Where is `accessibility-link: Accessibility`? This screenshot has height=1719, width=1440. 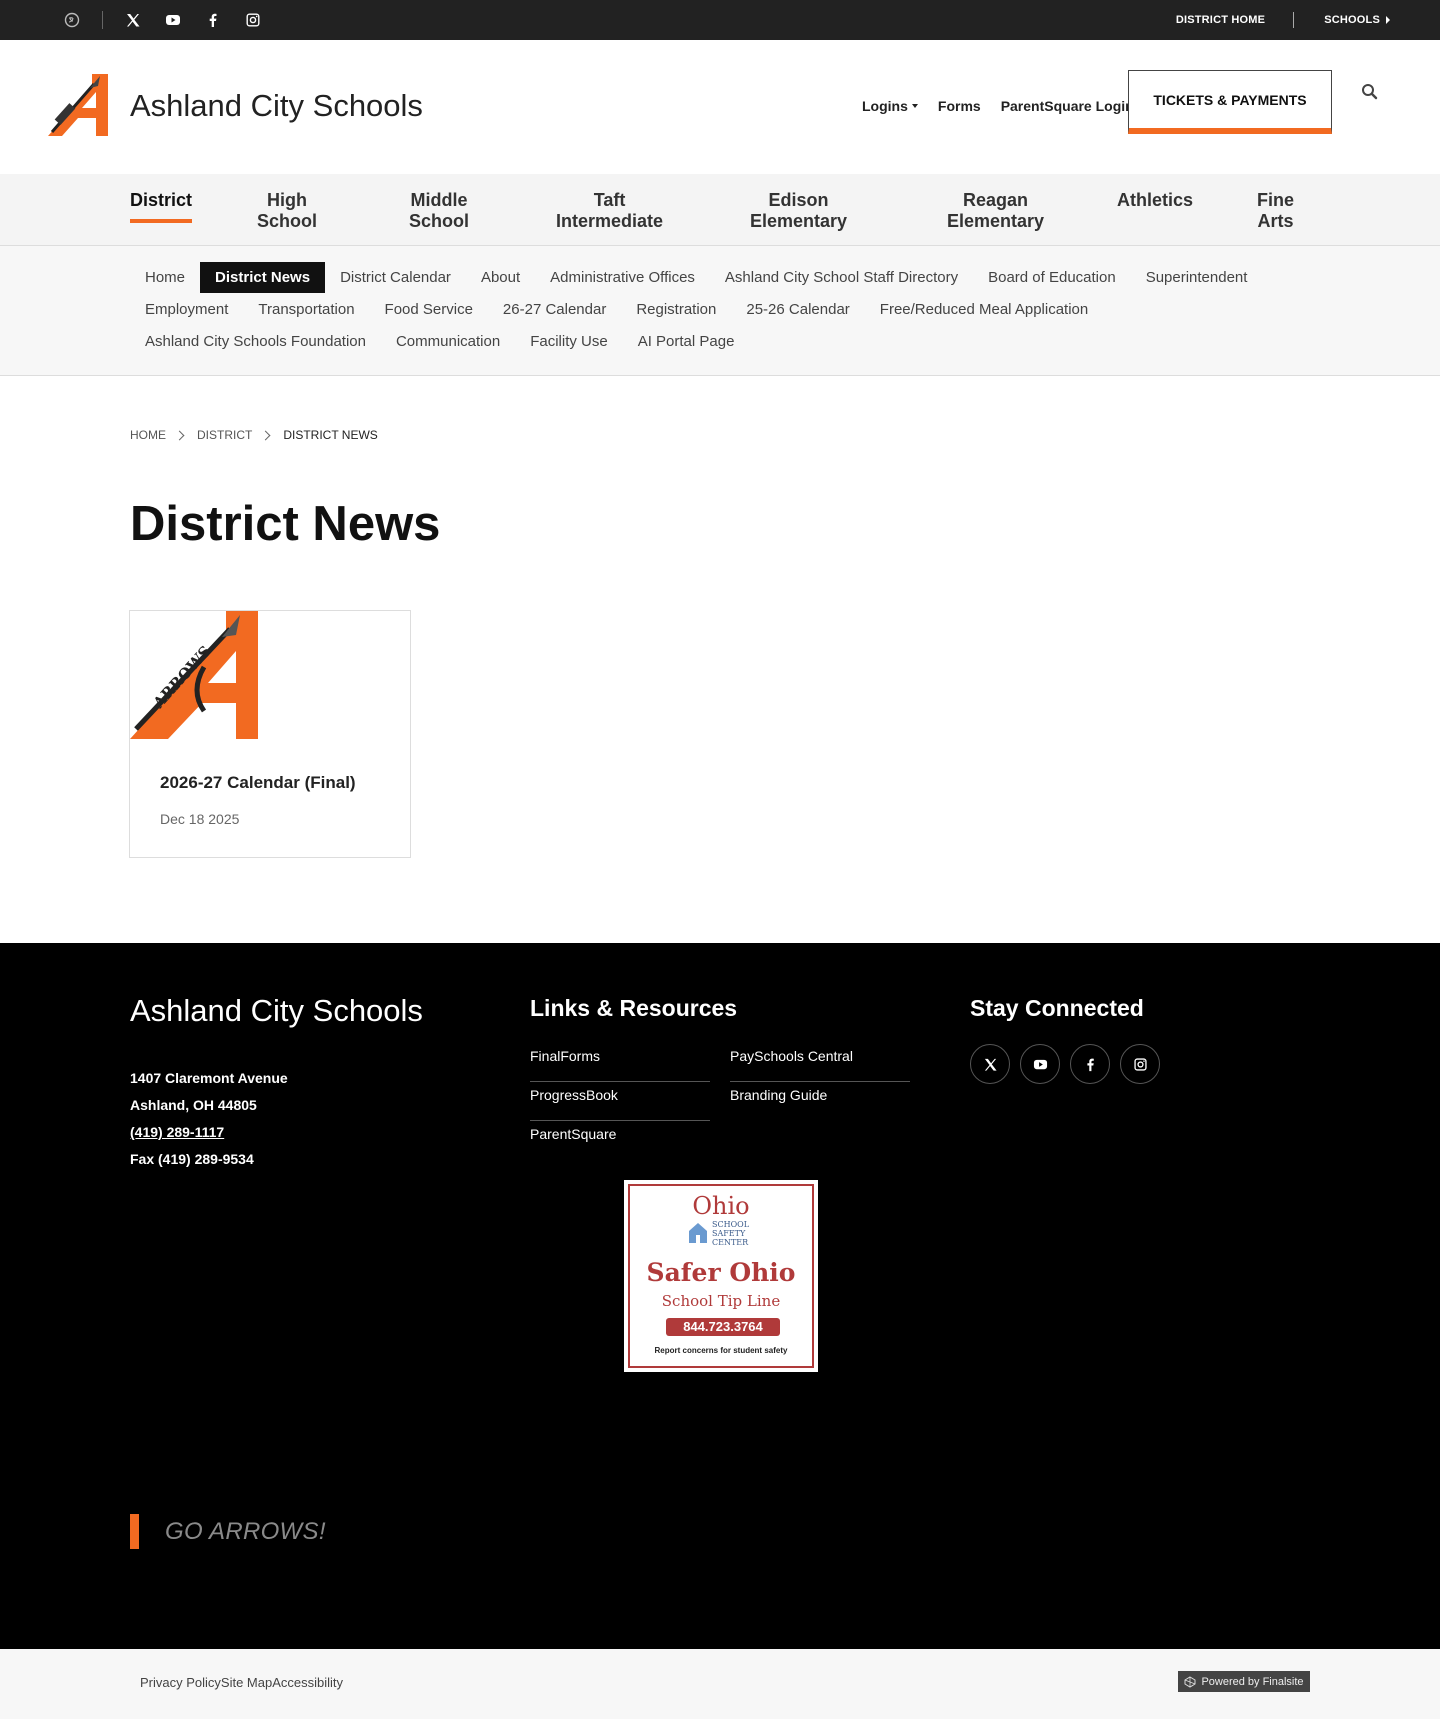
accessibility-link: Accessibility is located at coordinates (307, 1682).